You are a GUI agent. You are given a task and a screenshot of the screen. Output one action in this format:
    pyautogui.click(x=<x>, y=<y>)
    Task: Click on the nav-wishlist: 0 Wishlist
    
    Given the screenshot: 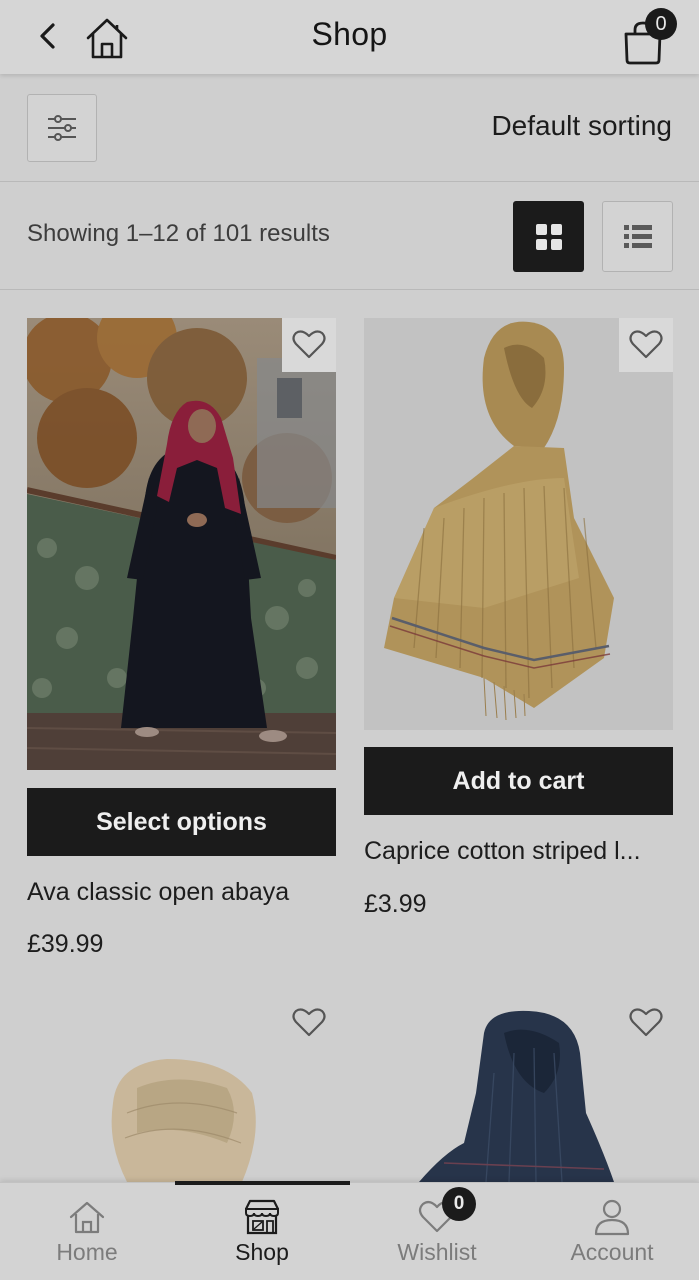 What is the action you would take?
    pyautogui.click(x=437, y=1231)
    